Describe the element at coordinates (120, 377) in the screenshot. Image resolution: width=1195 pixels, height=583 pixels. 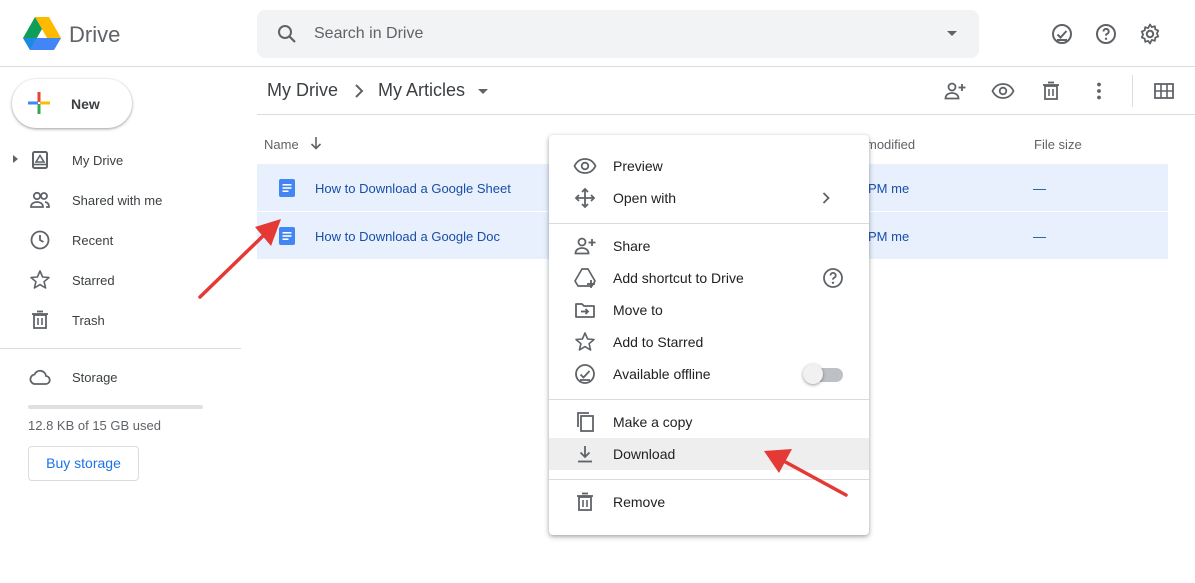
I see `sidebar-item-storage: Storage` at that location.